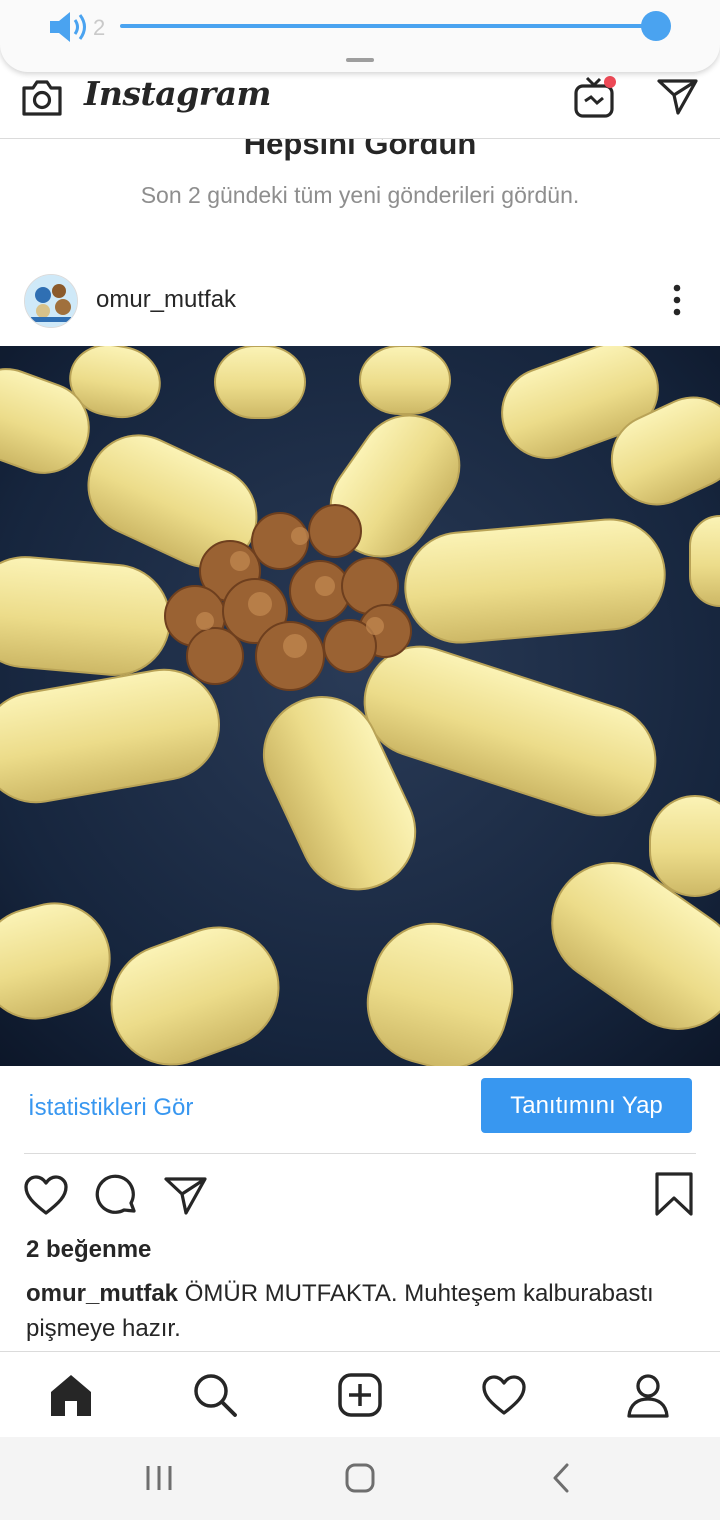  I want to click on comment-icon, so click(117, 1196).